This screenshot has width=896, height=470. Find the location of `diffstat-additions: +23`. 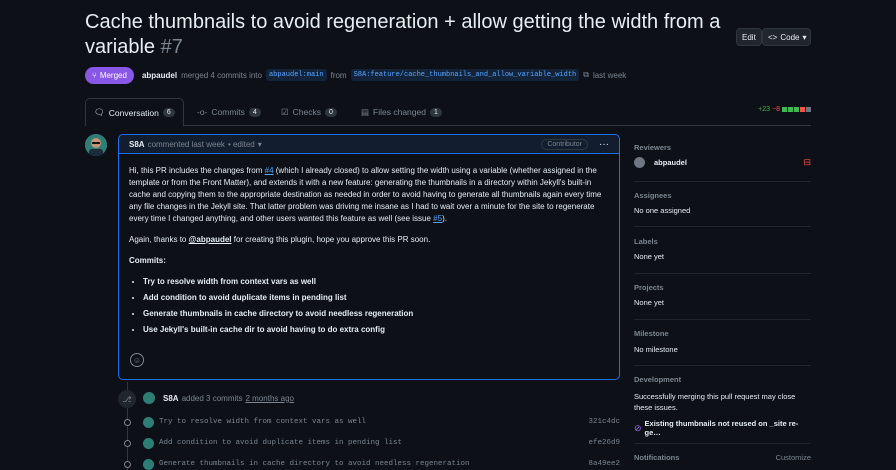

diffstat-additions: +23 is located at coordinates (764, 109).